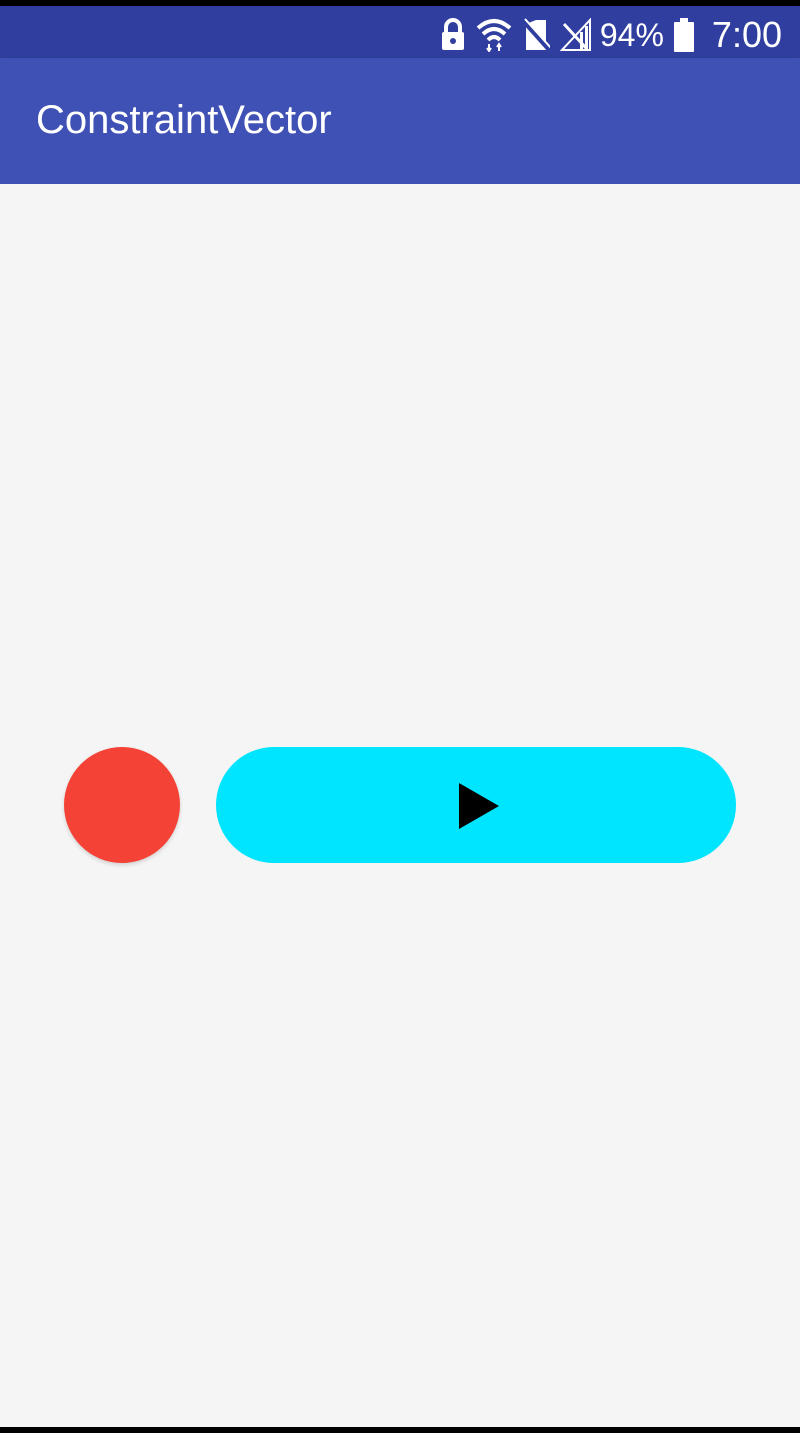 The image size is (800, 1433). What do you see at coordinates (400, 29) in the screenshot?
I see `status-bar: 94% 7:00` at bounding box center [400, 29].